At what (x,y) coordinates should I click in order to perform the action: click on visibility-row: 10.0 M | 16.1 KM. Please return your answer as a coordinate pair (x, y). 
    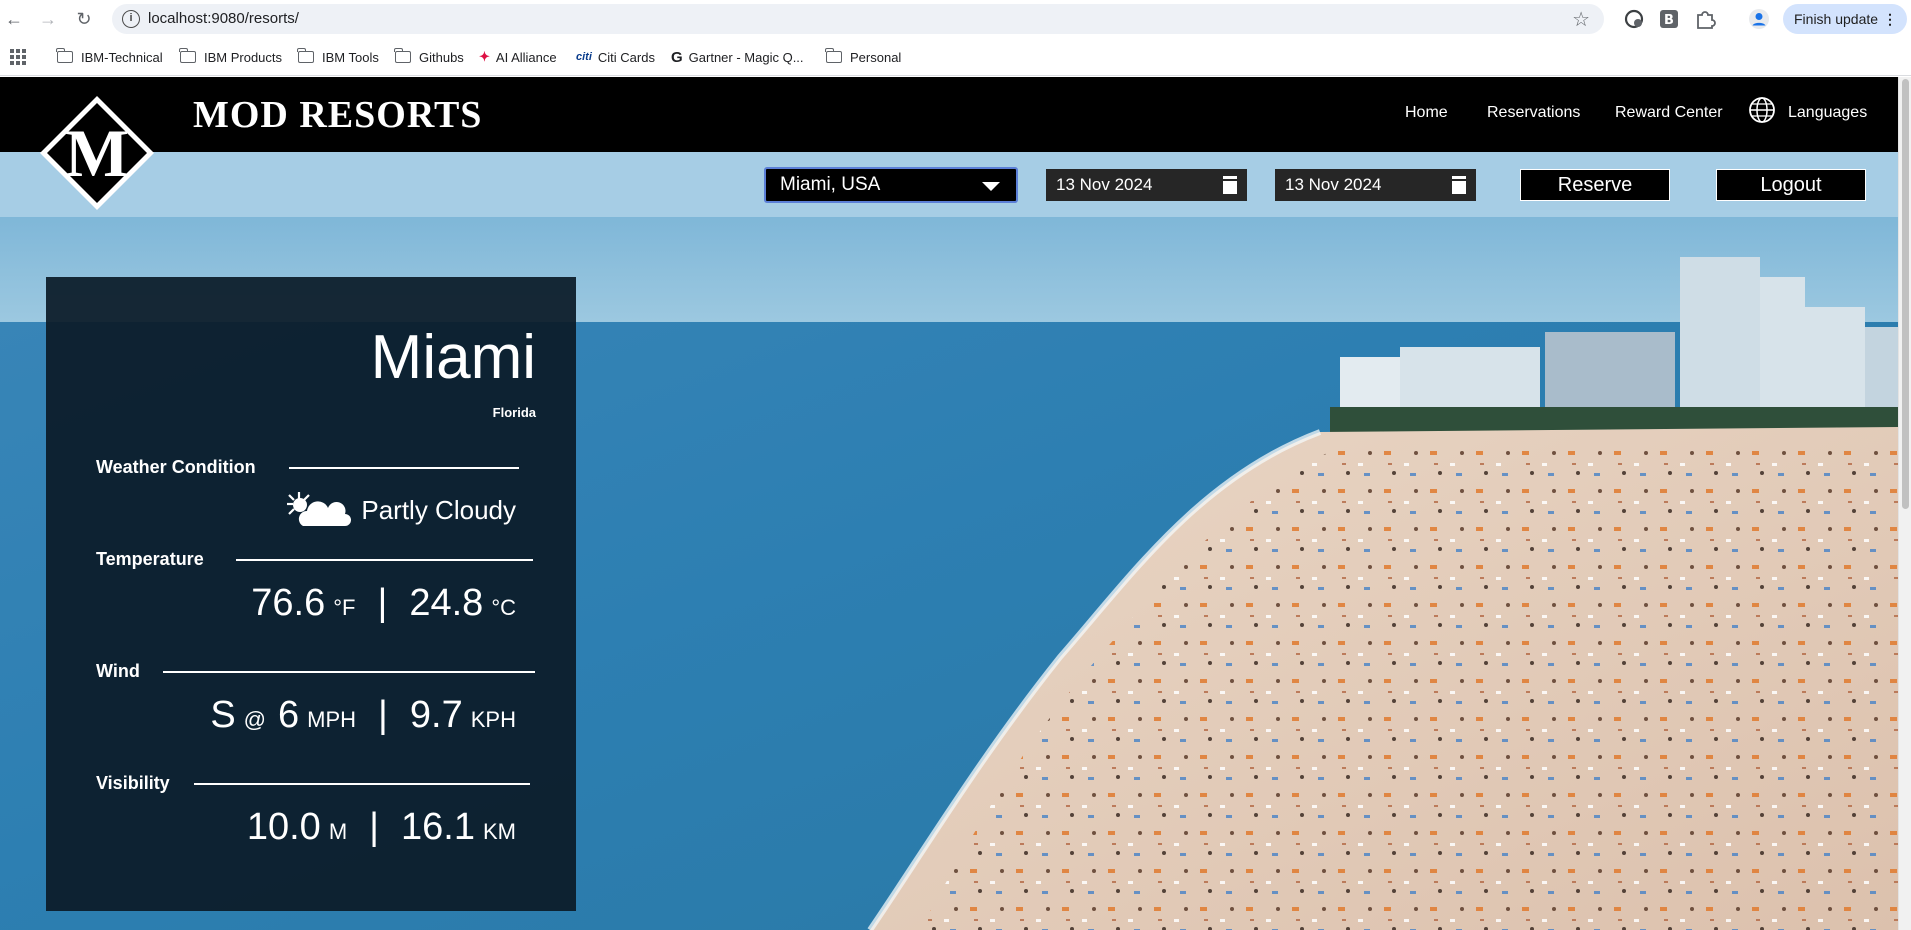
    Looking at the image, I should click on (381, 827).